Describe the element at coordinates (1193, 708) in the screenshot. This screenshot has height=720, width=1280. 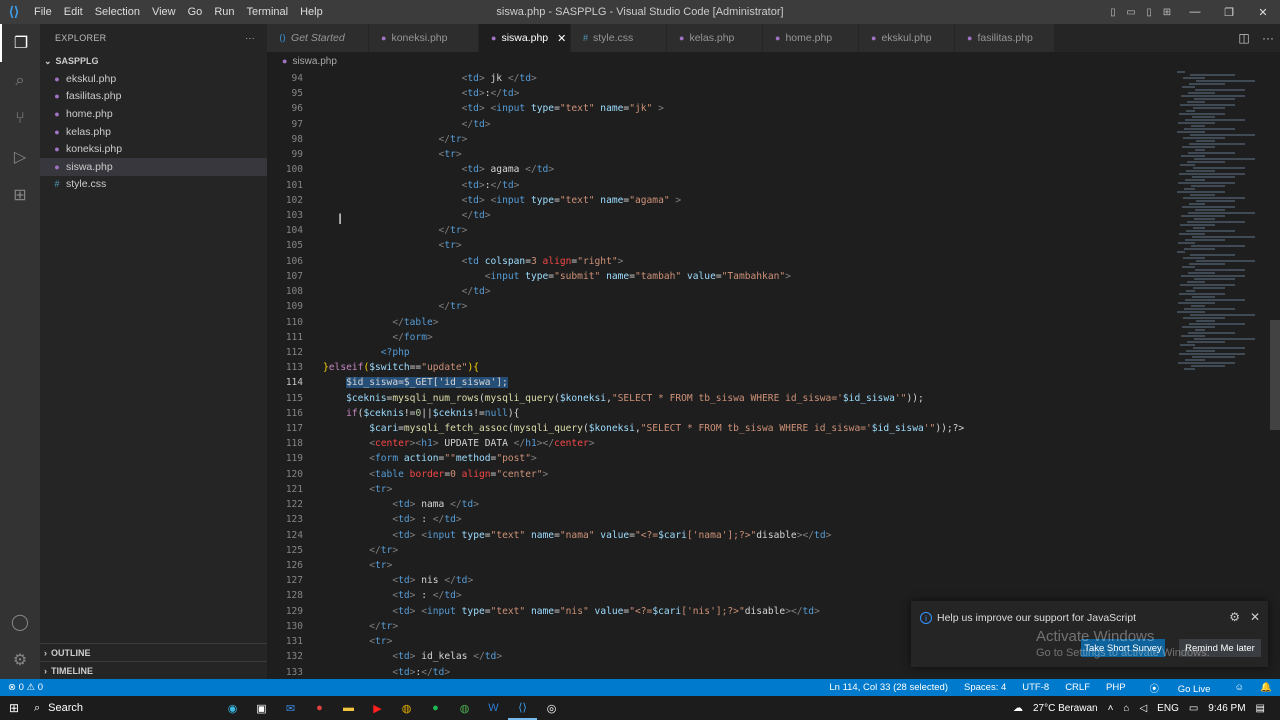
I see `battery-icon: ▭` at that location.